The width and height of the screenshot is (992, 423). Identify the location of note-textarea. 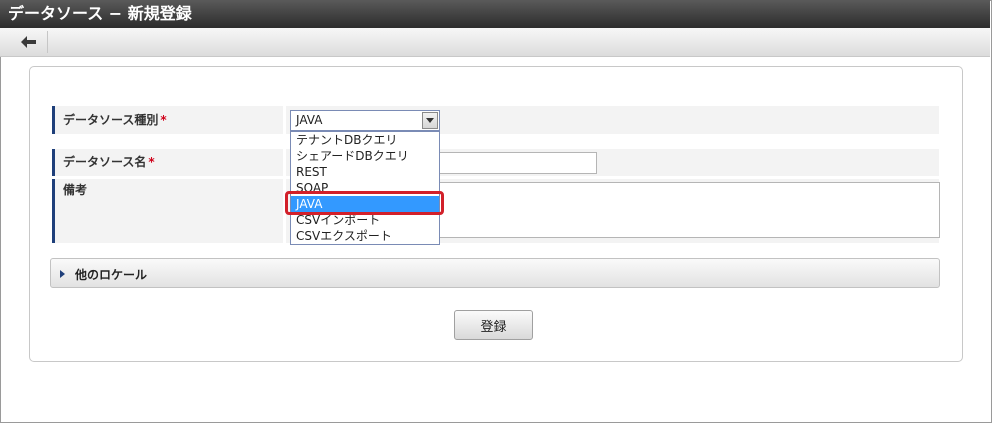
(689, 210).